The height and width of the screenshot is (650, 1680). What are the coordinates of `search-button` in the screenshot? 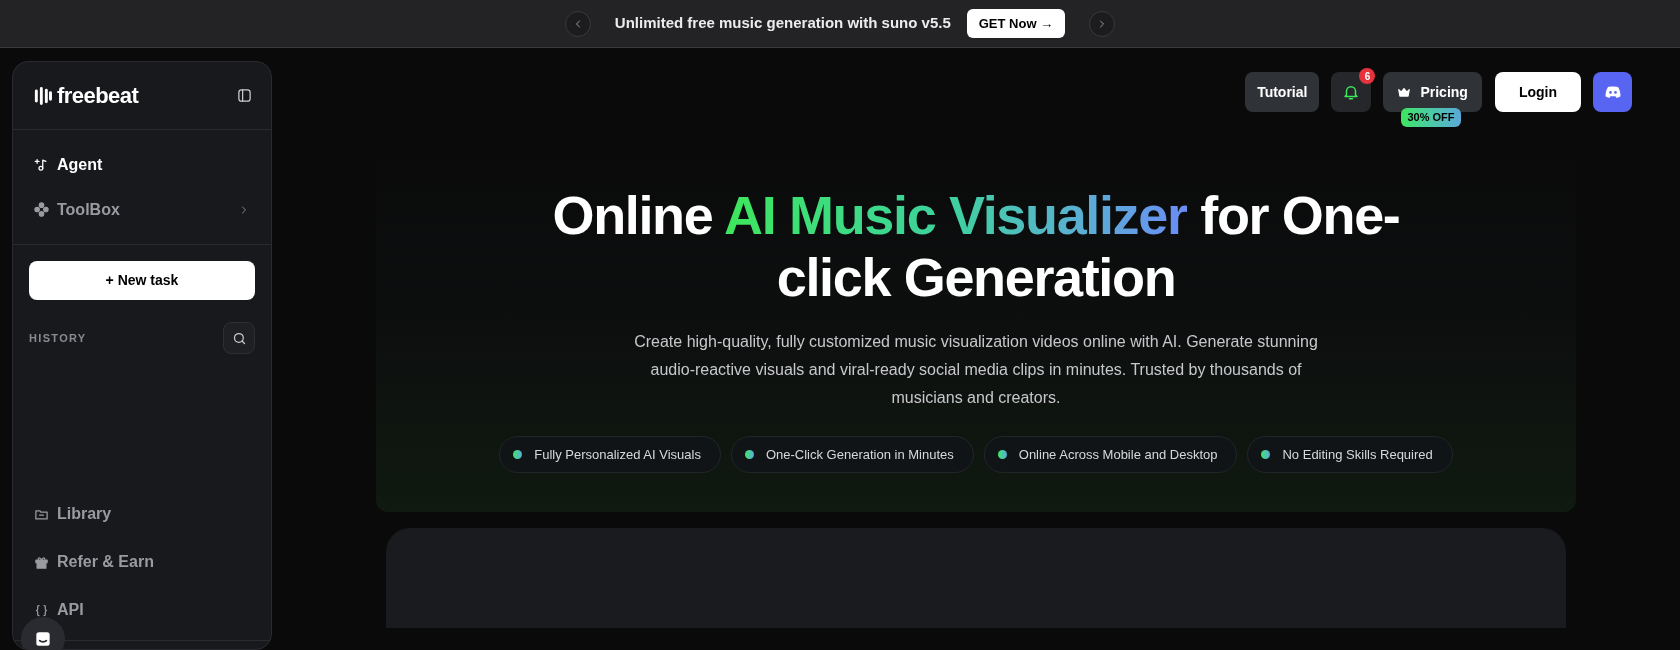 It's located at (239, 338).